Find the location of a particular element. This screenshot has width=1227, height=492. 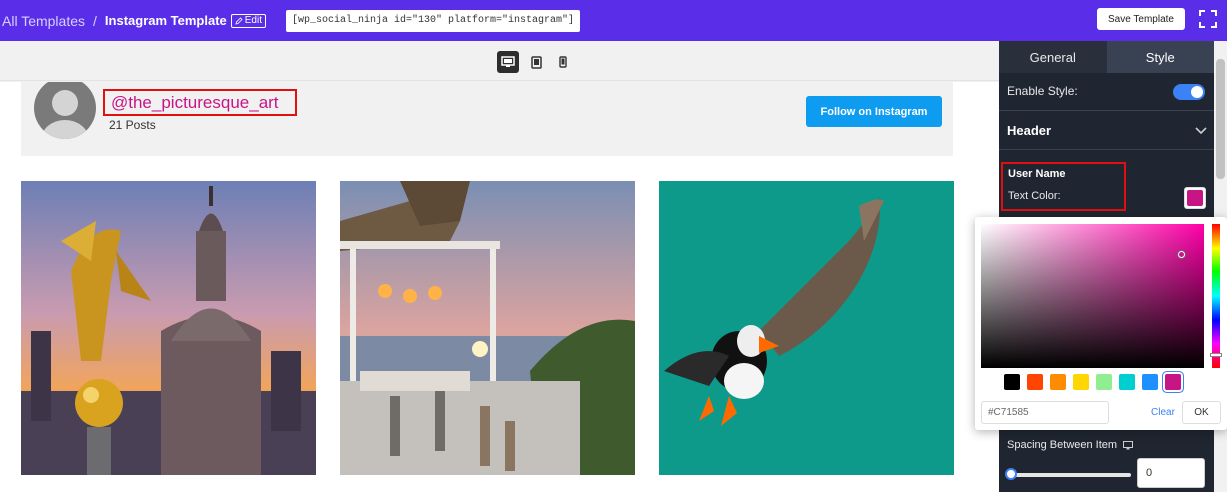

text-color-swatch is located at coordinates (1195, 198).